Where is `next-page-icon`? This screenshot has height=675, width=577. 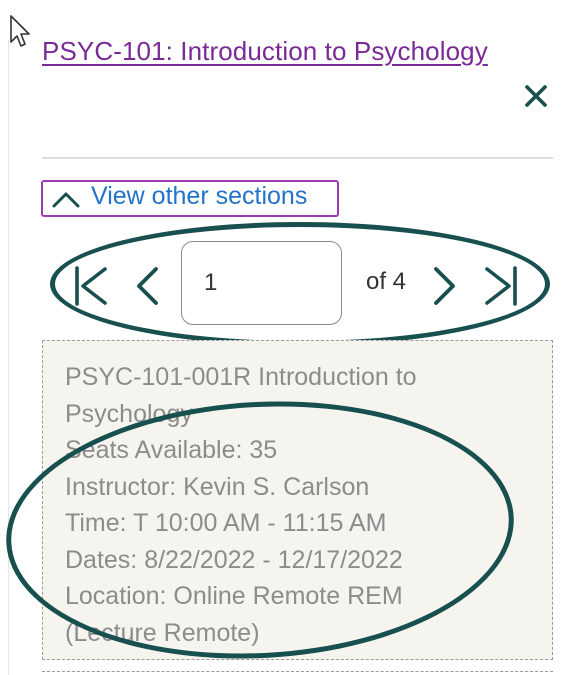 next-page-icon is located at coordinates (445, 286).